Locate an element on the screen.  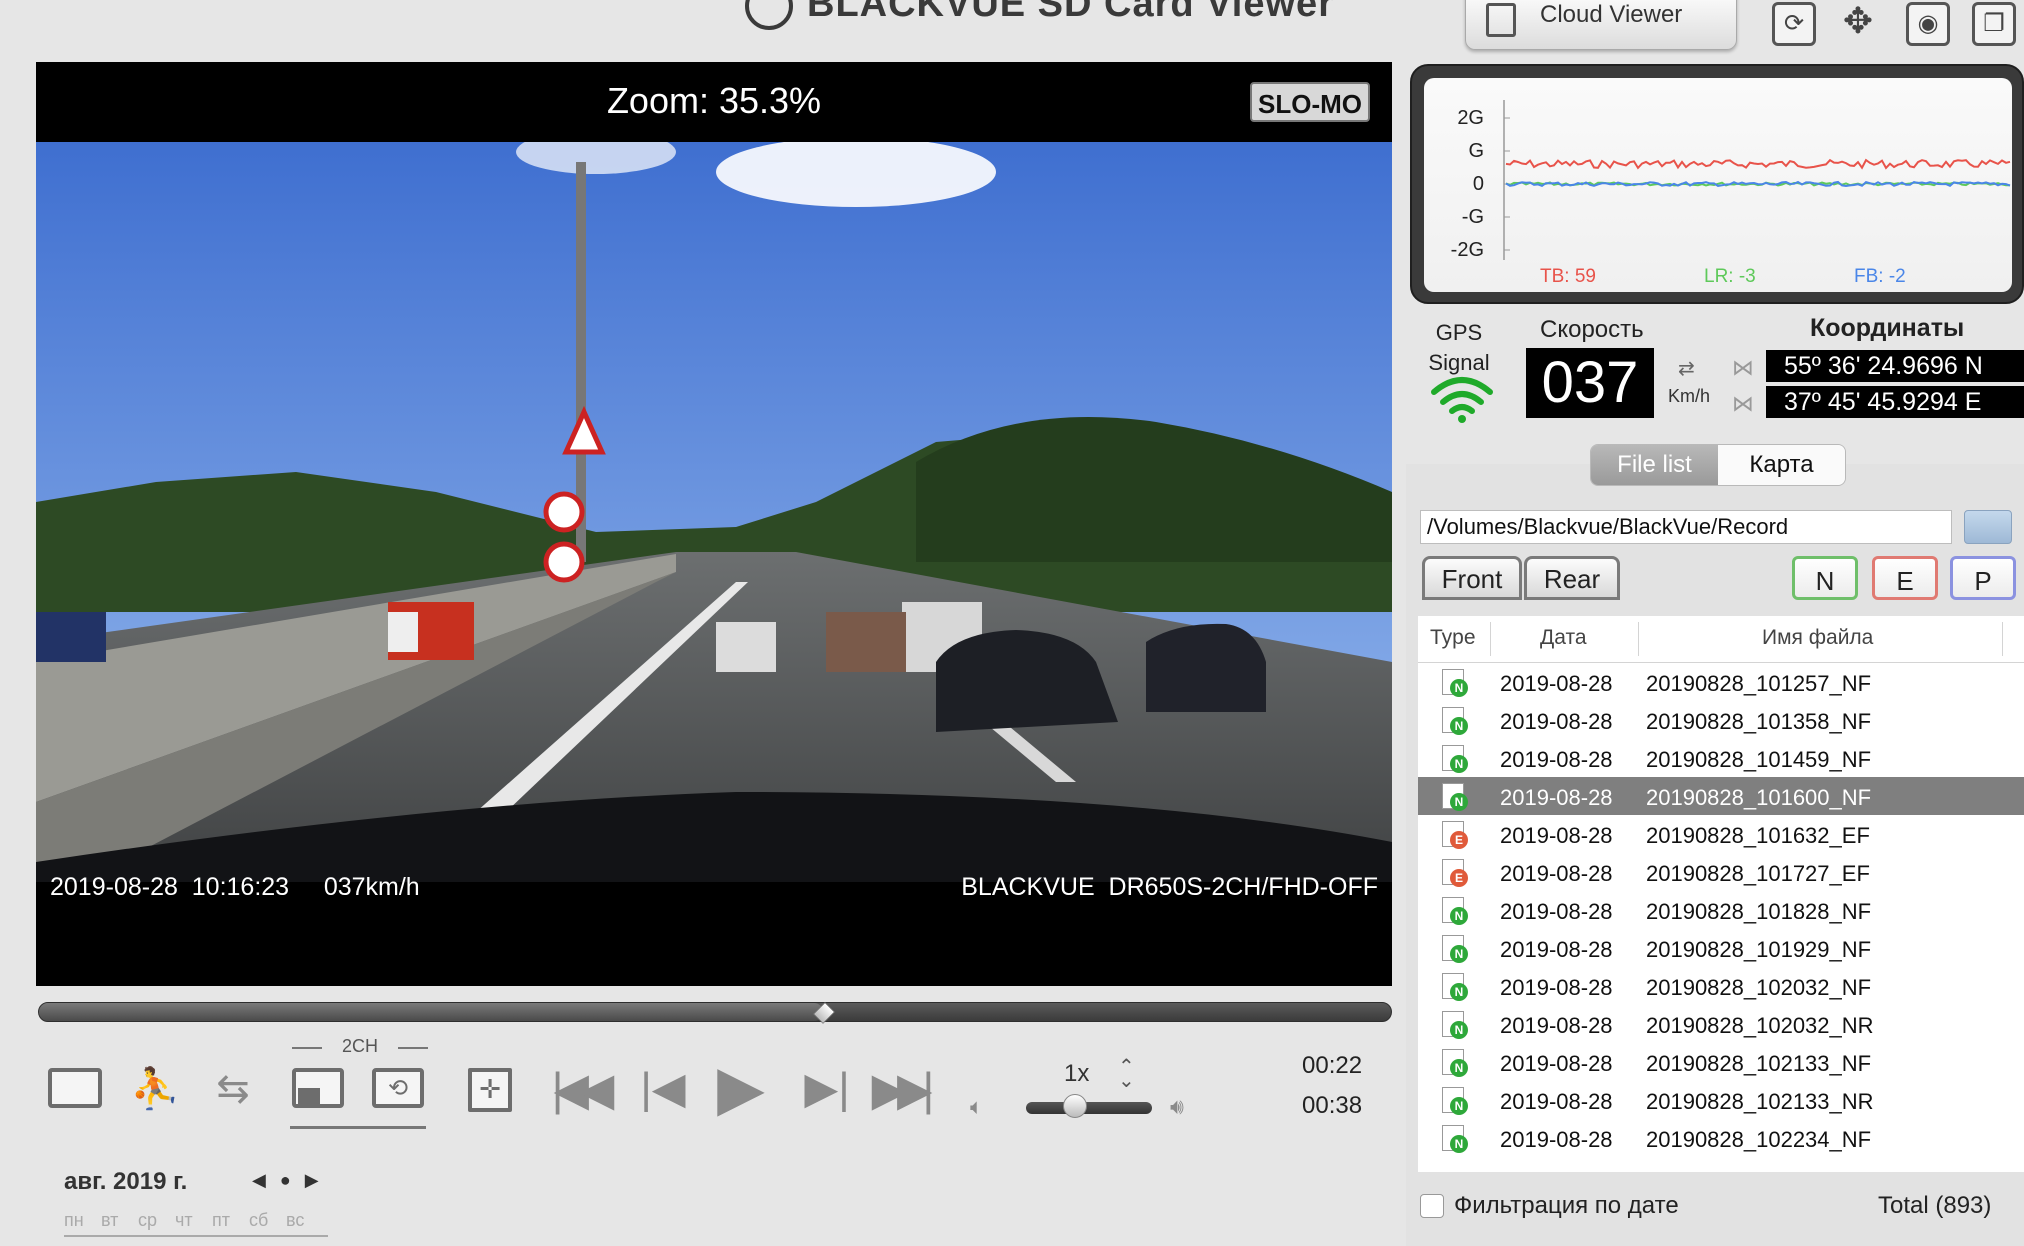
calendar-month: авг. 2019 г. is located at coordinates (126, 1181).